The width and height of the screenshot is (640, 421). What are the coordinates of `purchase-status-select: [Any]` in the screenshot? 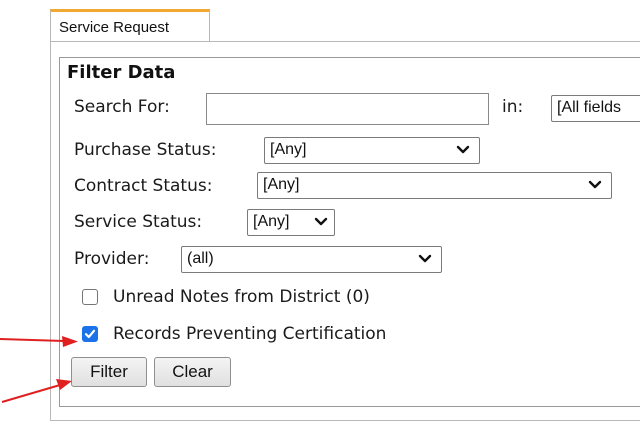 It's located at (372, 150).